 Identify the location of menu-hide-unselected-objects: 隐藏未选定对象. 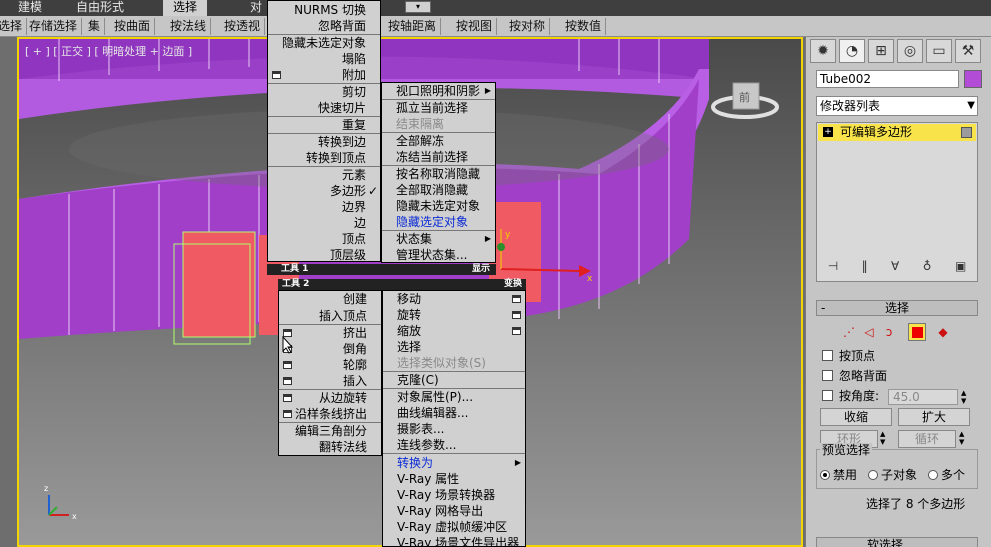
(438, 206).